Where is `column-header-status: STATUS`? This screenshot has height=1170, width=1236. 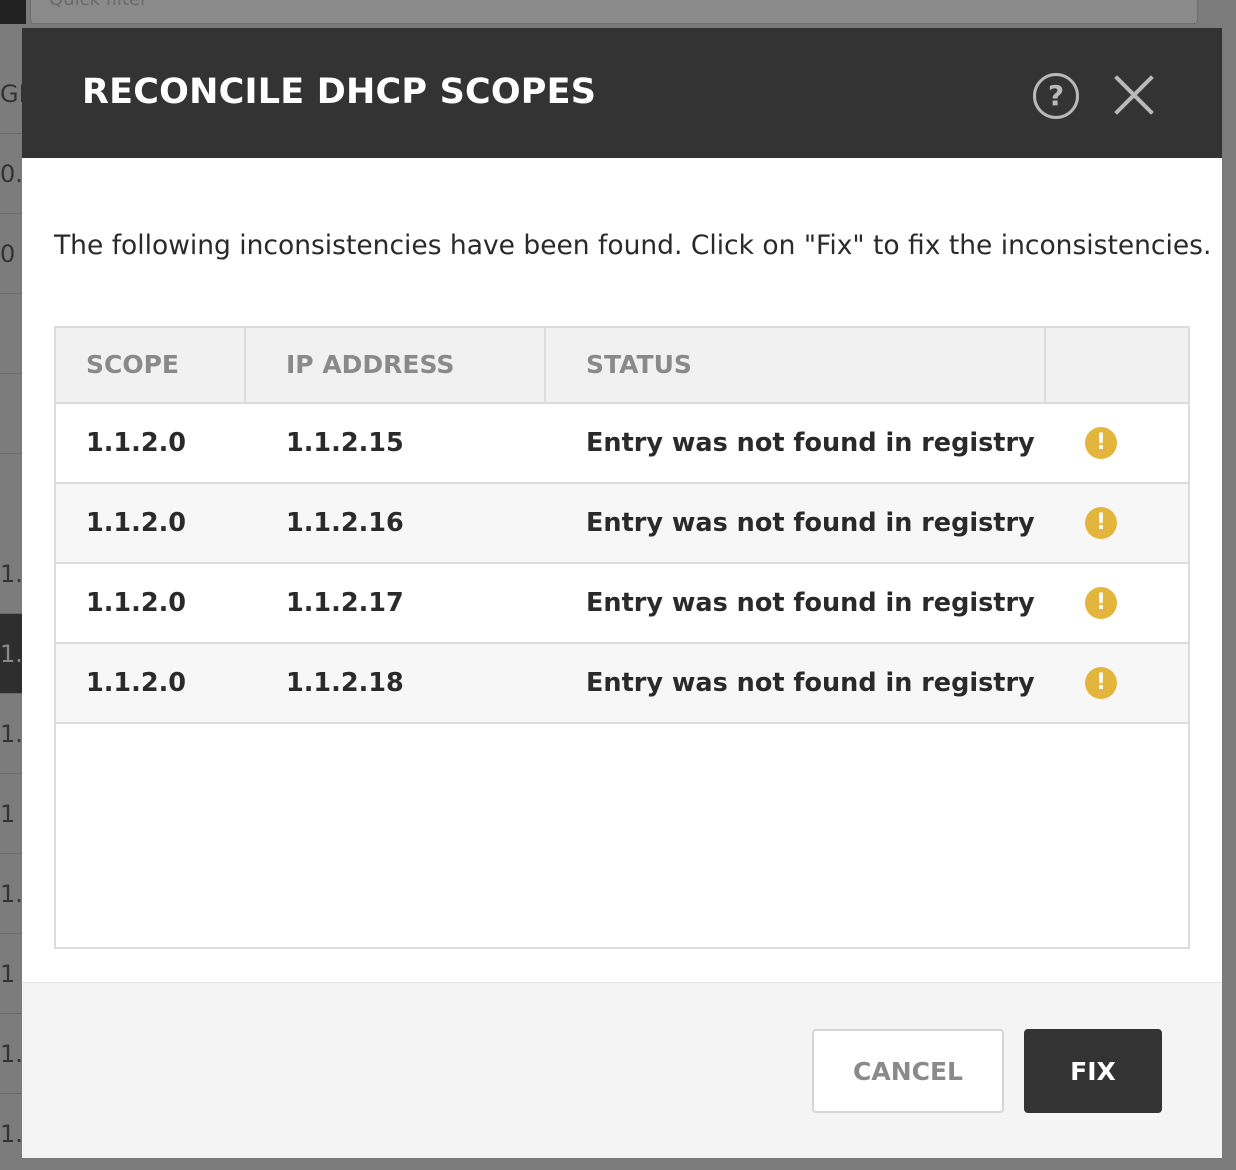
column-header-status: STATUS is located at coordinates (796, 365).